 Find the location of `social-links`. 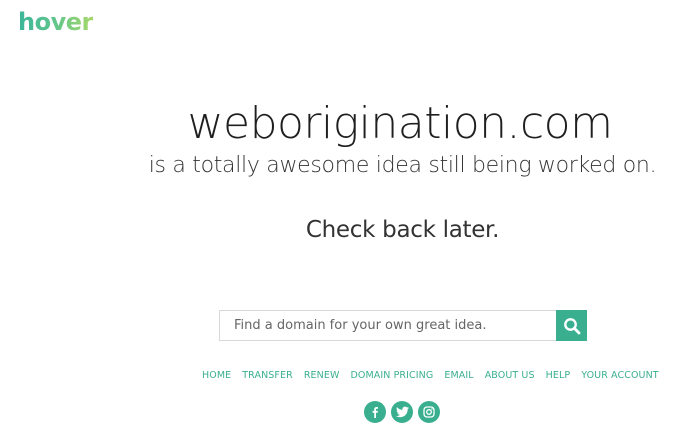

social-links is located at coordinates (402, 412).